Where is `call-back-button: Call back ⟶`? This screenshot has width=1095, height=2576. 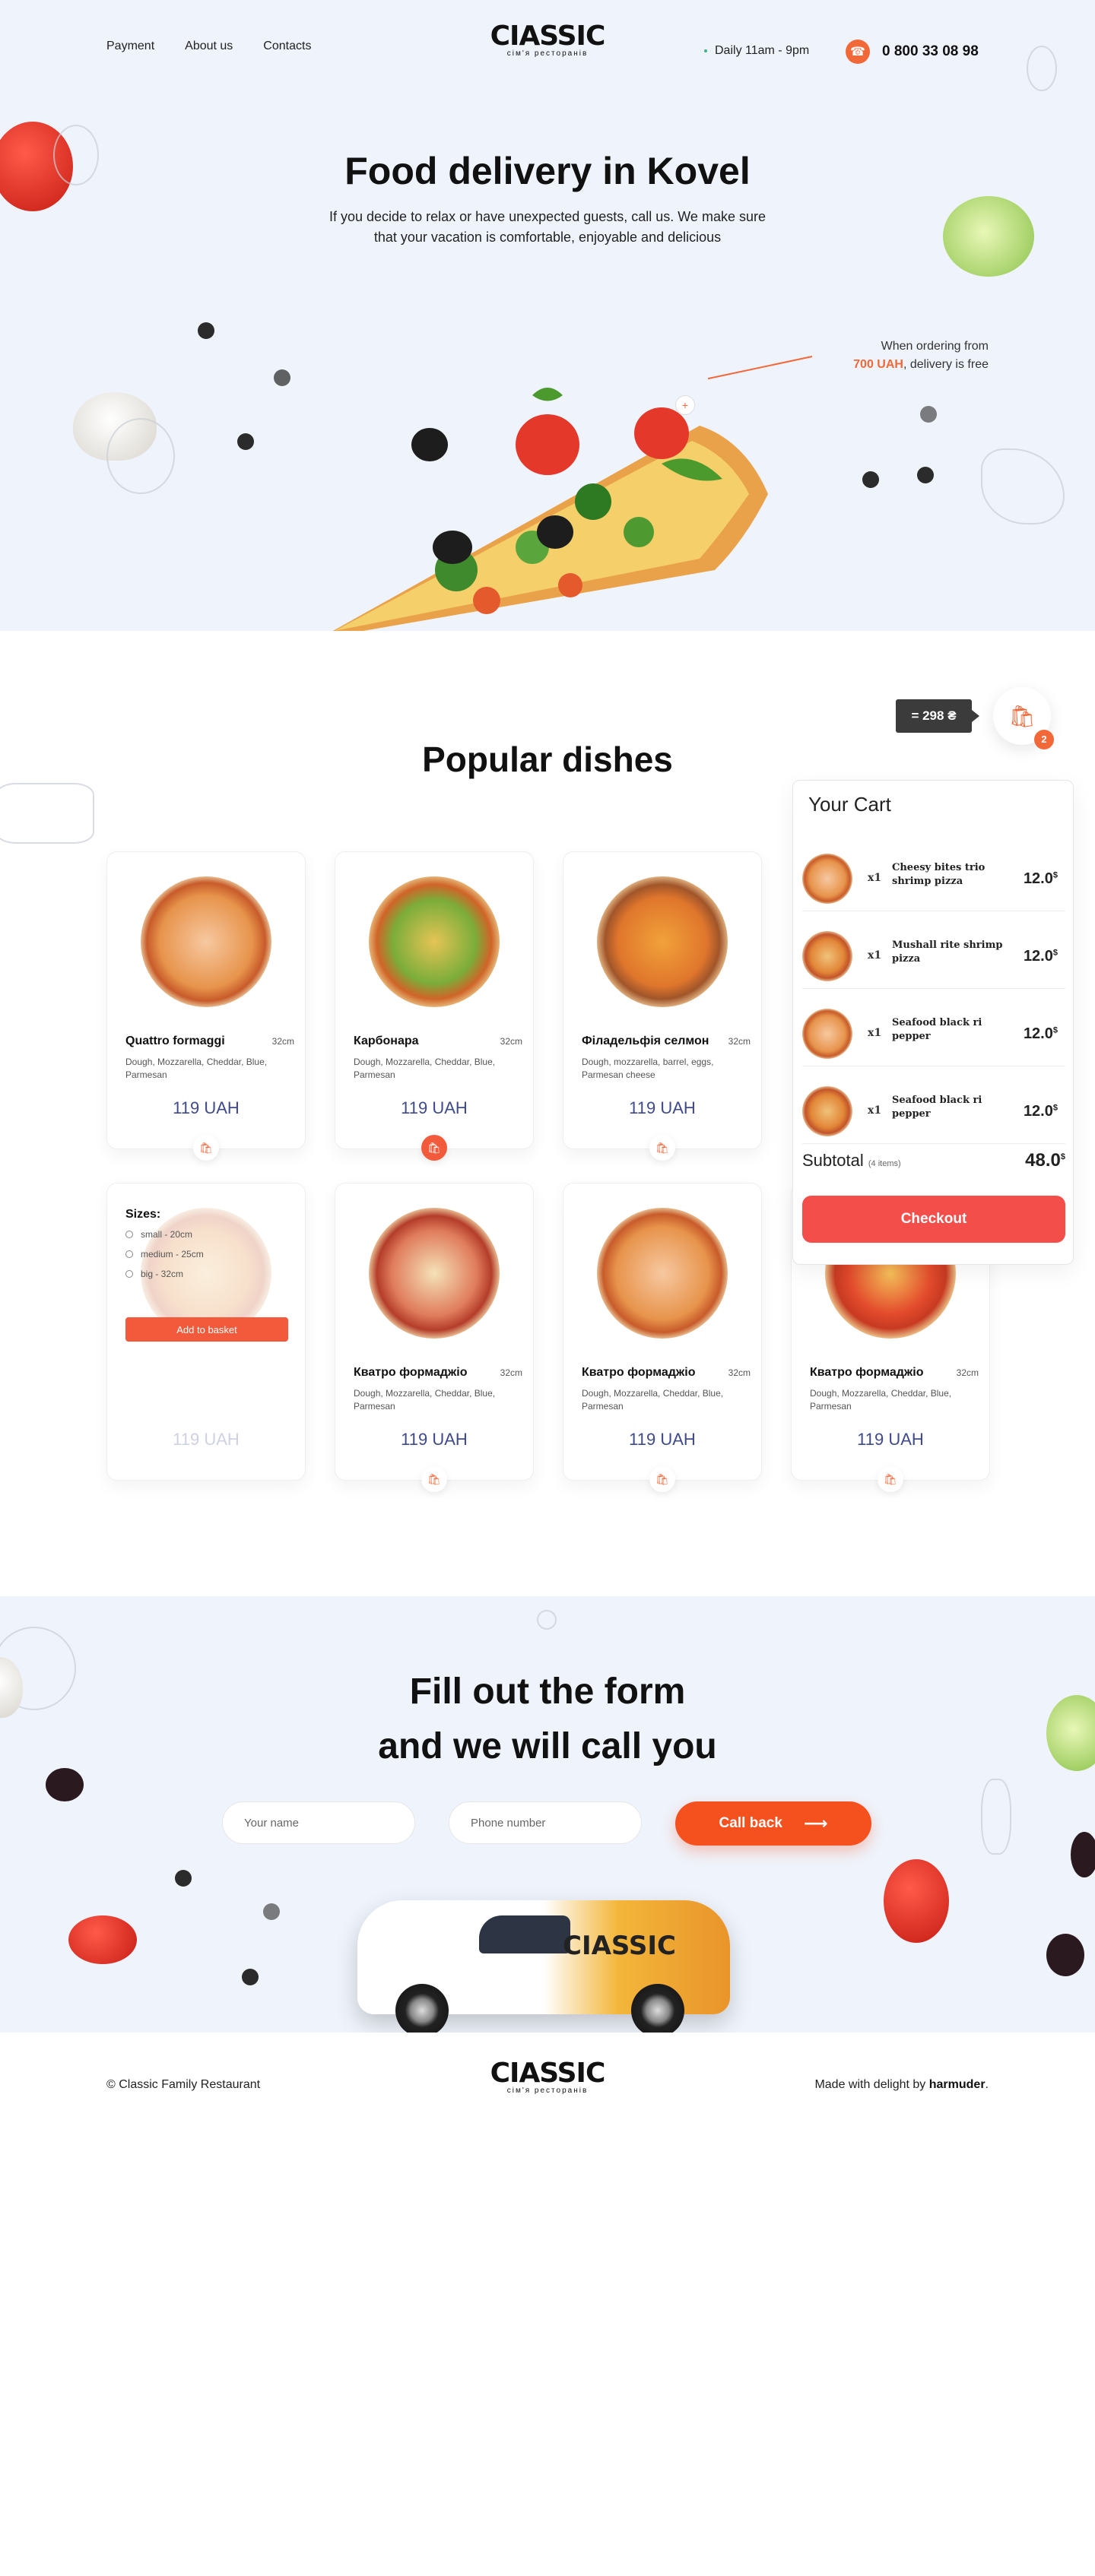
call-back-button: Call back ⟶ is located at coordinates (773, 1824).